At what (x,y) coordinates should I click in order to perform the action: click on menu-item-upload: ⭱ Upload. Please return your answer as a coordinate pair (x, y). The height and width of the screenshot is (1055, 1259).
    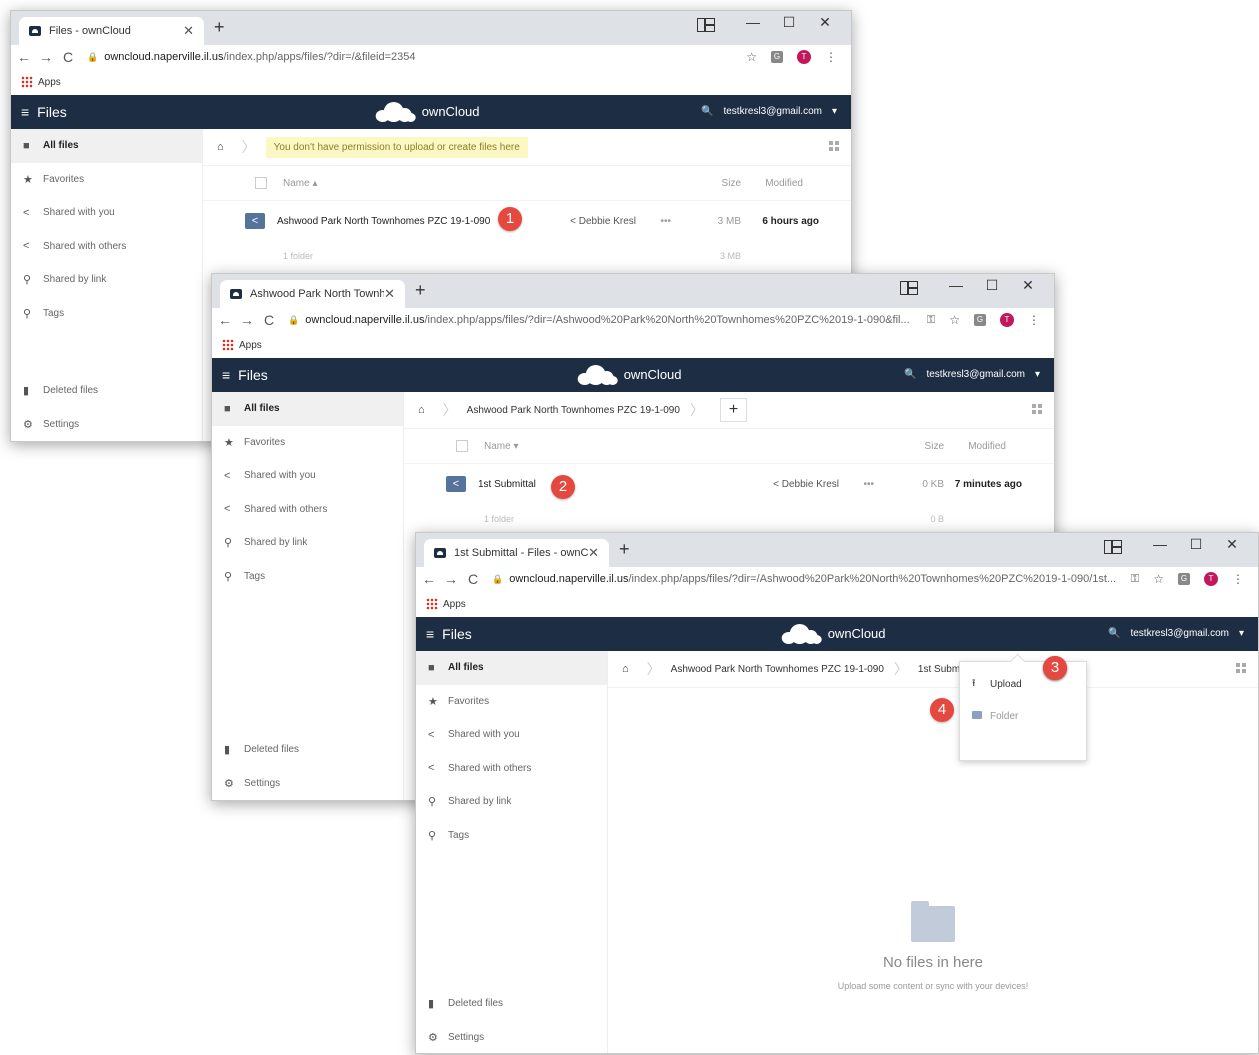
    Looking at the image, I should click on (1023, 684).